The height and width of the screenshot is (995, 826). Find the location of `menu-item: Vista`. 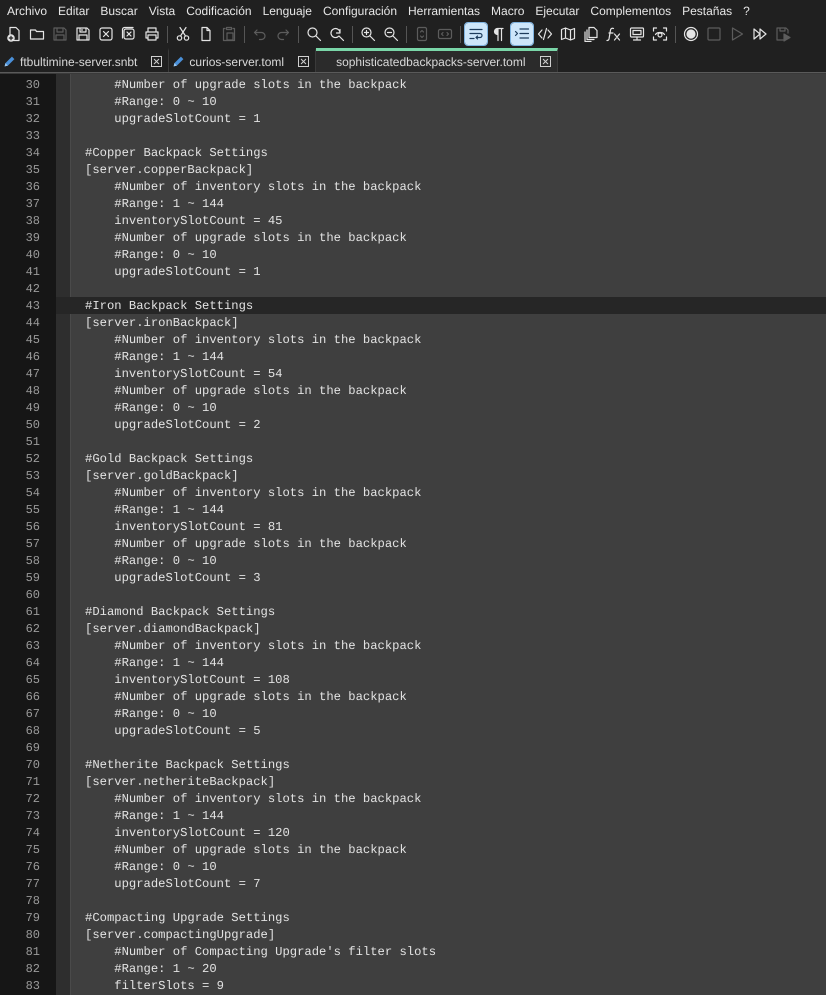

menu-item: Vista is located at coordinates (162, 11).